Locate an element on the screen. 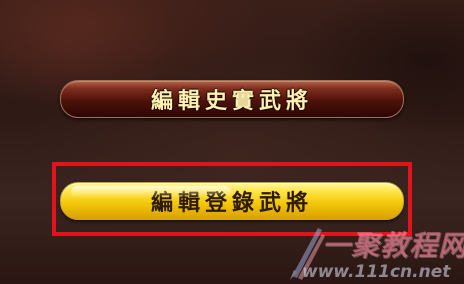 The width and height of the screenshot is (464, 284). edit-historical-generals-button: 編輯史實武將 is located at coordinates (232, 99).